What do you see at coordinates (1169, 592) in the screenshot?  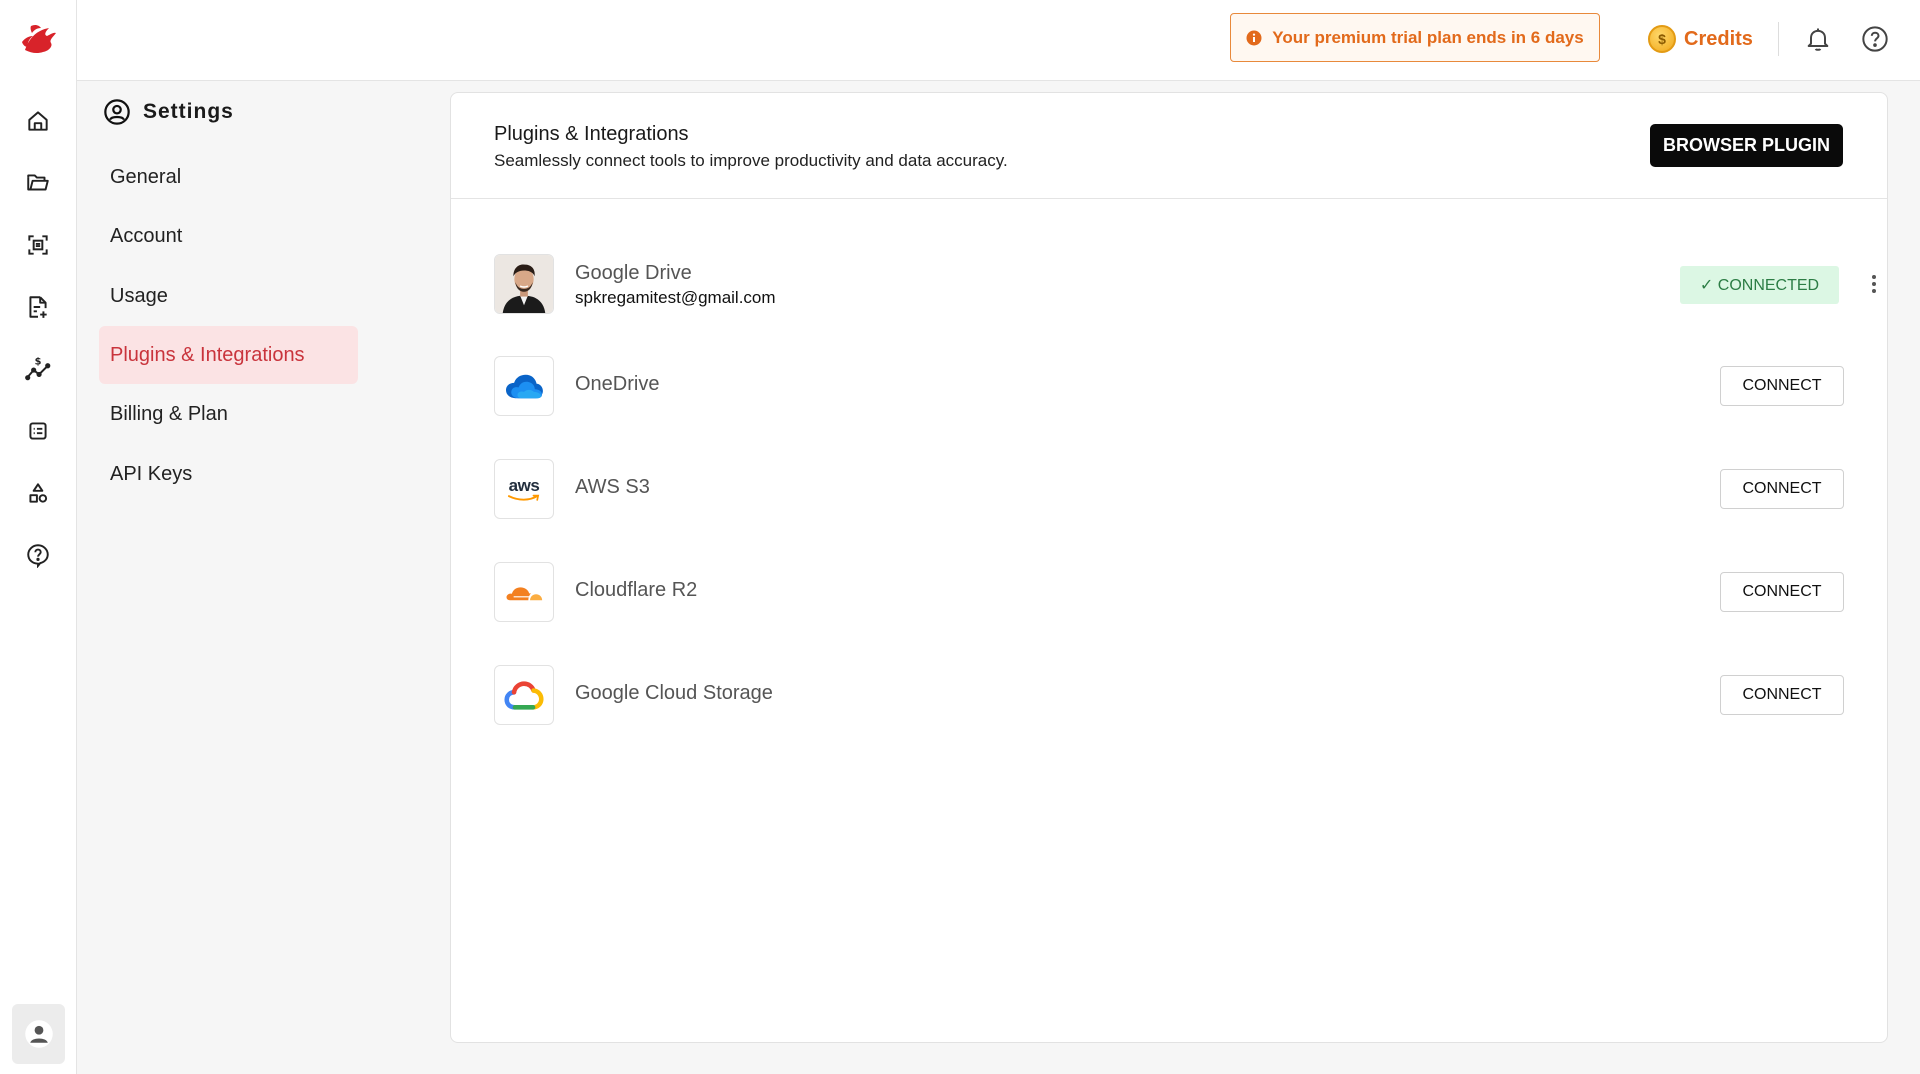 I see `integration-row-cloudflare-r2: Cloudflare R2 CONNECT` at bounding box center [1169, 592].